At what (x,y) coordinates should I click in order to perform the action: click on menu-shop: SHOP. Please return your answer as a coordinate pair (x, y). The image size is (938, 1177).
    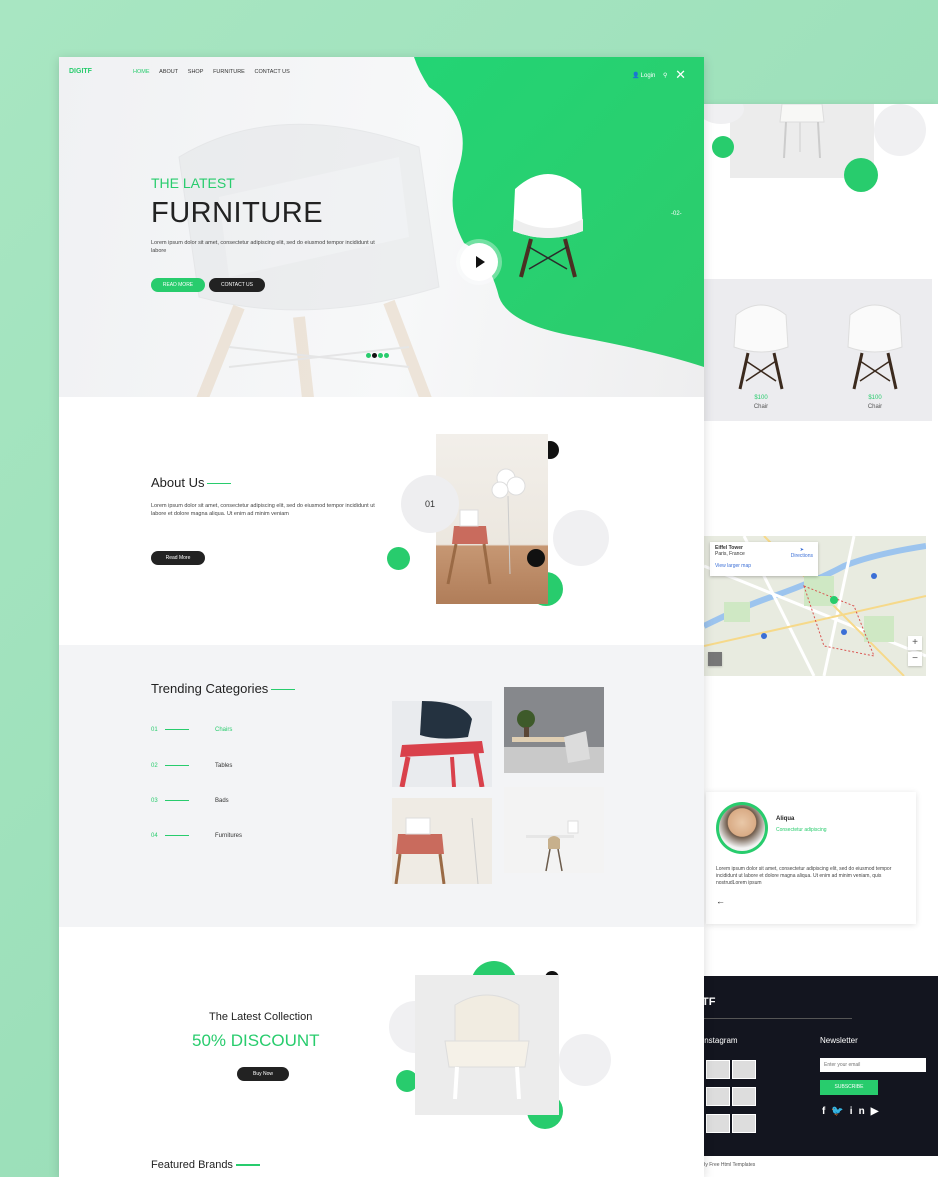
    Looking at the image, I should click on (196, 72).